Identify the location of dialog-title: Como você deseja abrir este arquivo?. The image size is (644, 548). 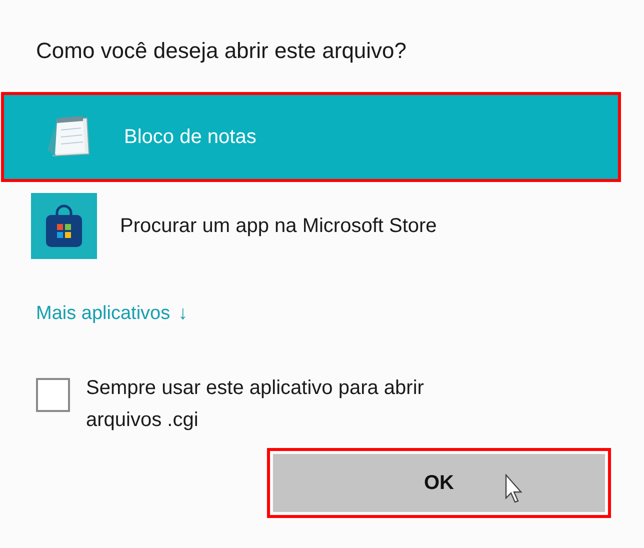
(221, 51).